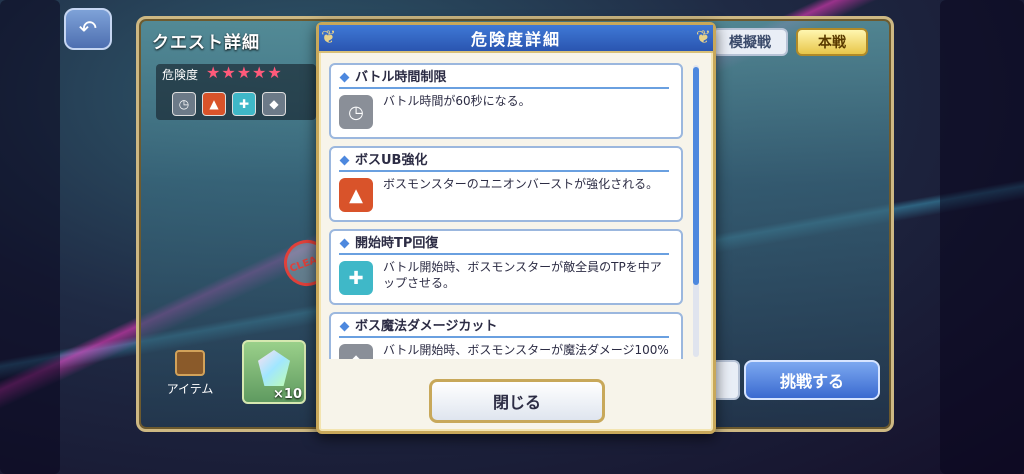  Describe the element at coordinates (190, 363) in the screenshot. I see `treasure-chest-icon` at that location.